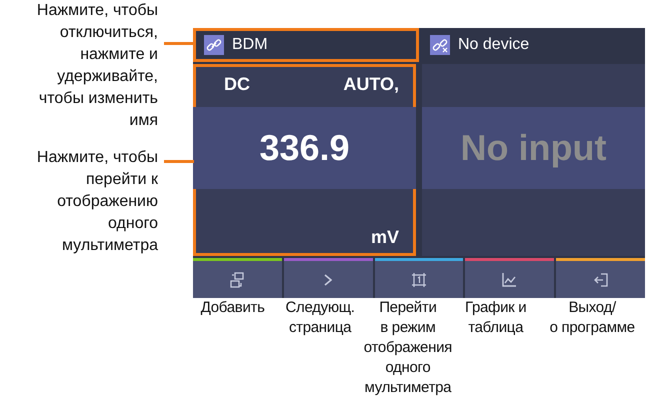  I want to click on button-caption: Следующ. страница, so click(320, 318).